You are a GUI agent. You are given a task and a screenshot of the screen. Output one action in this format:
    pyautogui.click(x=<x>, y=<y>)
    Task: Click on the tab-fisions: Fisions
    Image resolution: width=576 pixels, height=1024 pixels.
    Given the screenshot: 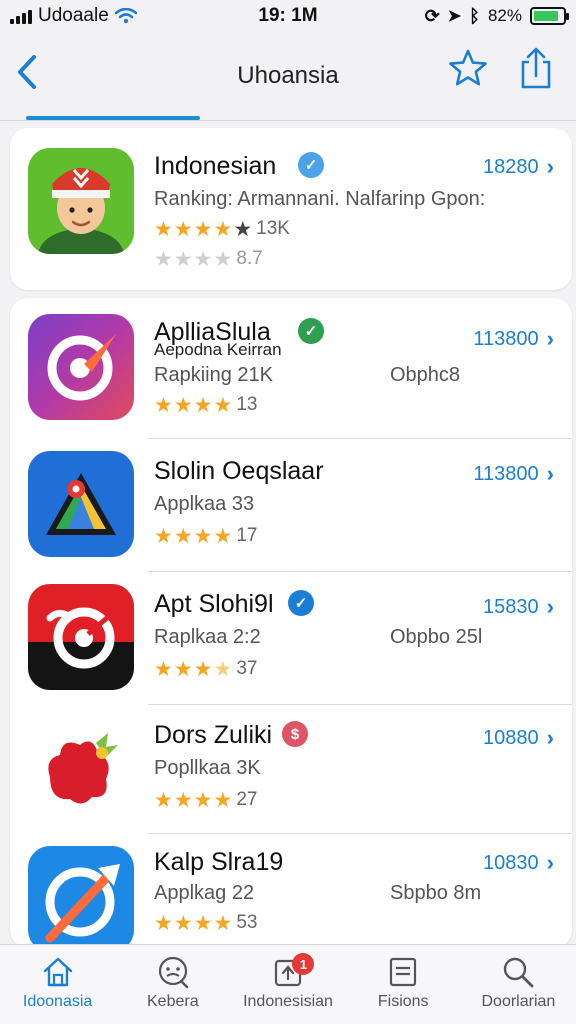 What is the action you would take?
    pyautogui.click(x=403, y=984)
    